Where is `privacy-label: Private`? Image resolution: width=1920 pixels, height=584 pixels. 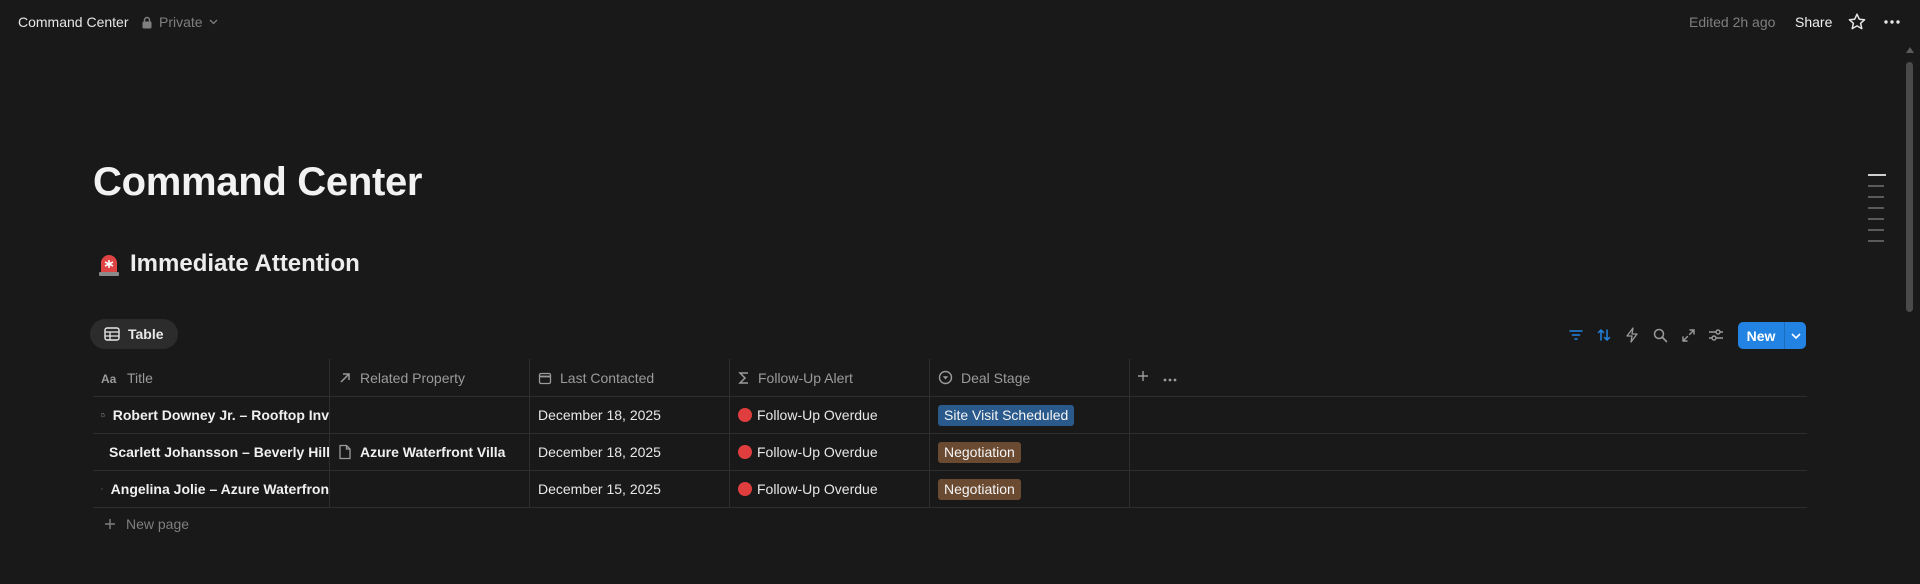
privacy-label: Private is located at coordinates (181, 22).